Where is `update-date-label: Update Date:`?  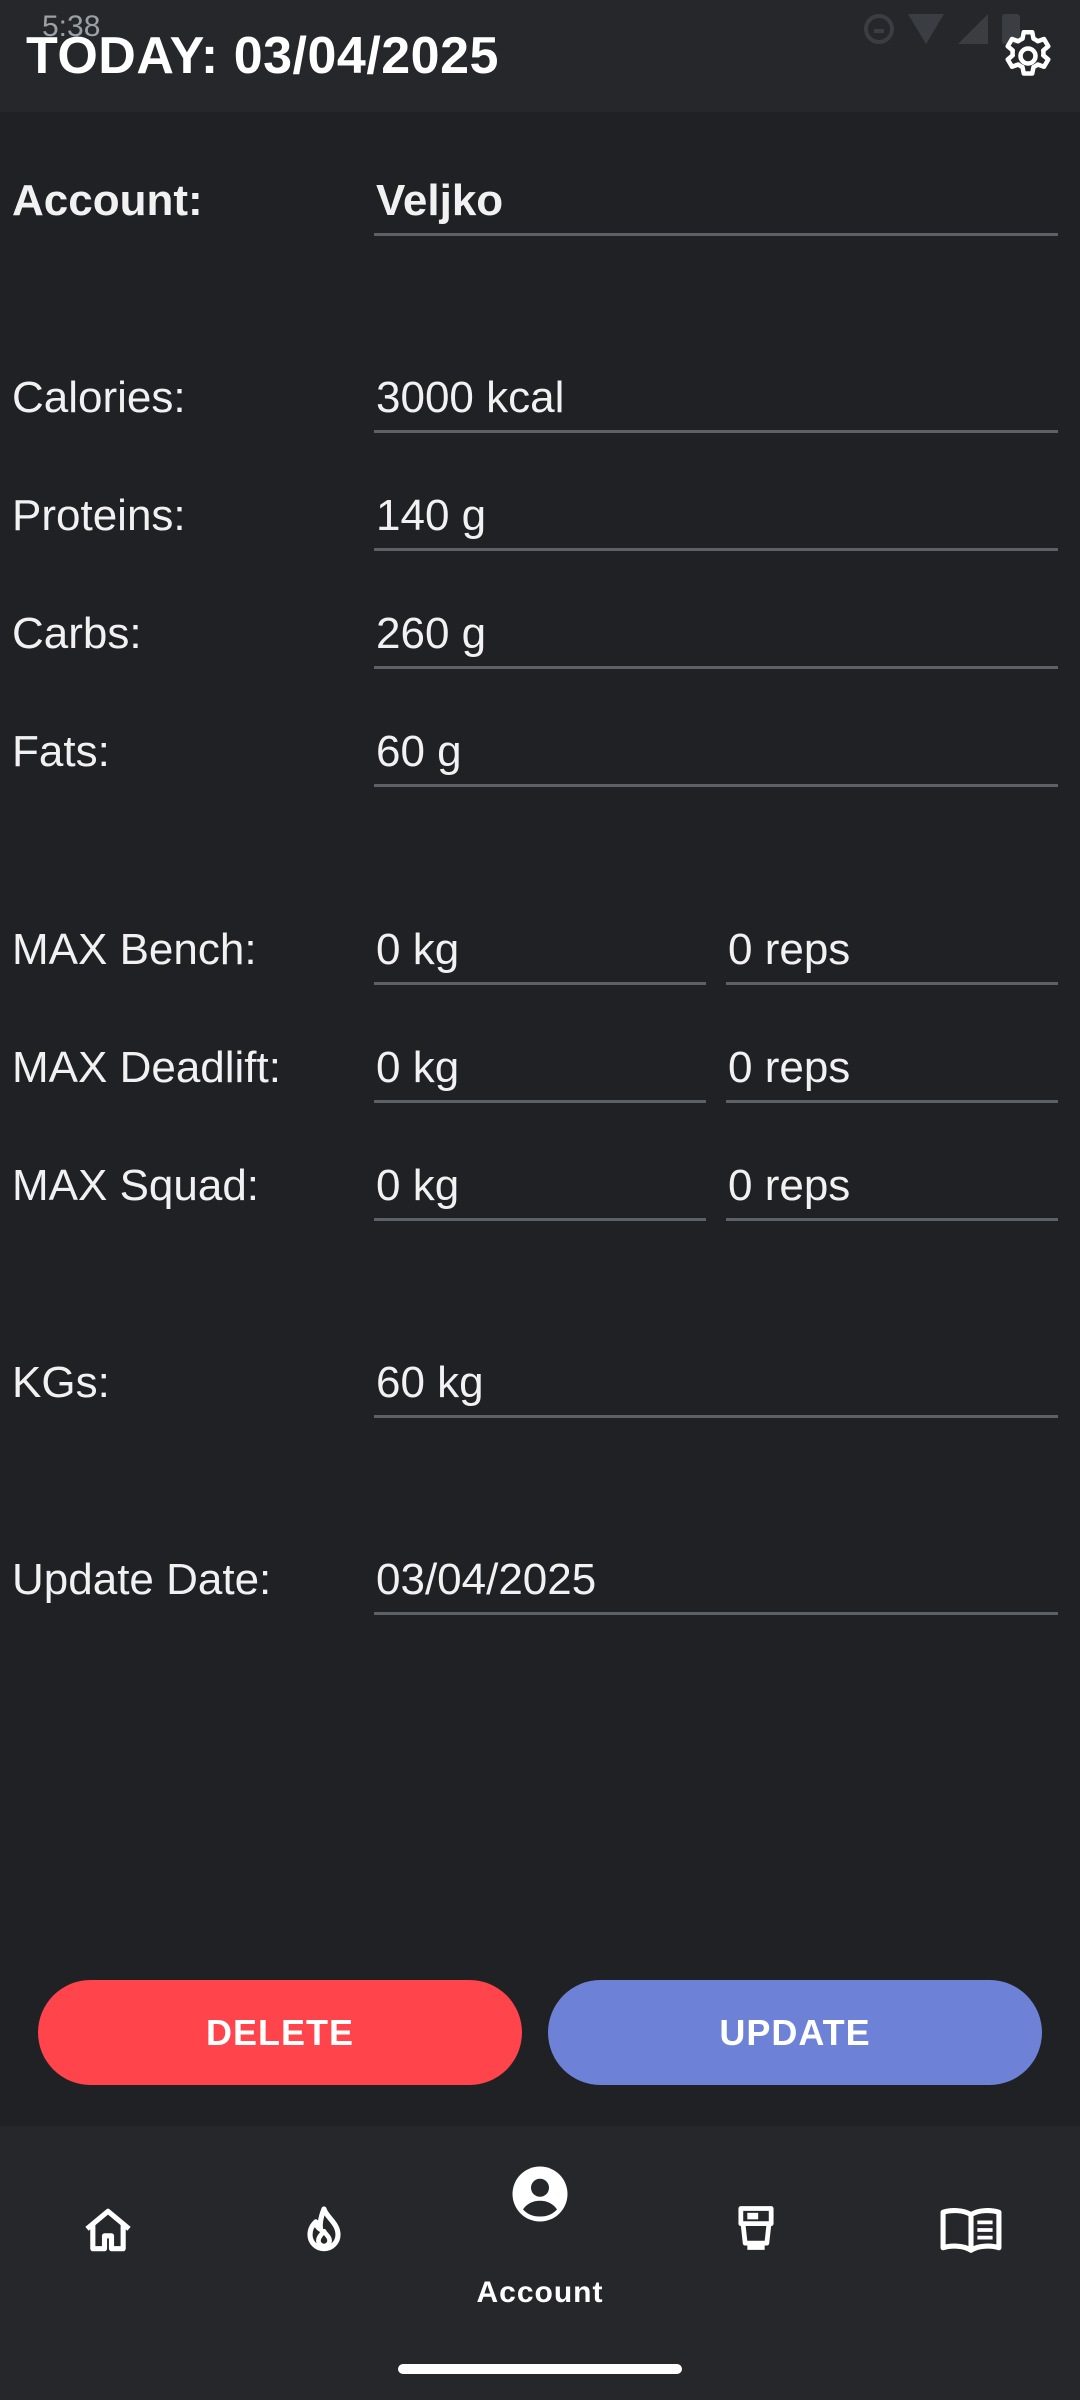 update-date-label: Update Date: is located at coordinates (142, 1579).